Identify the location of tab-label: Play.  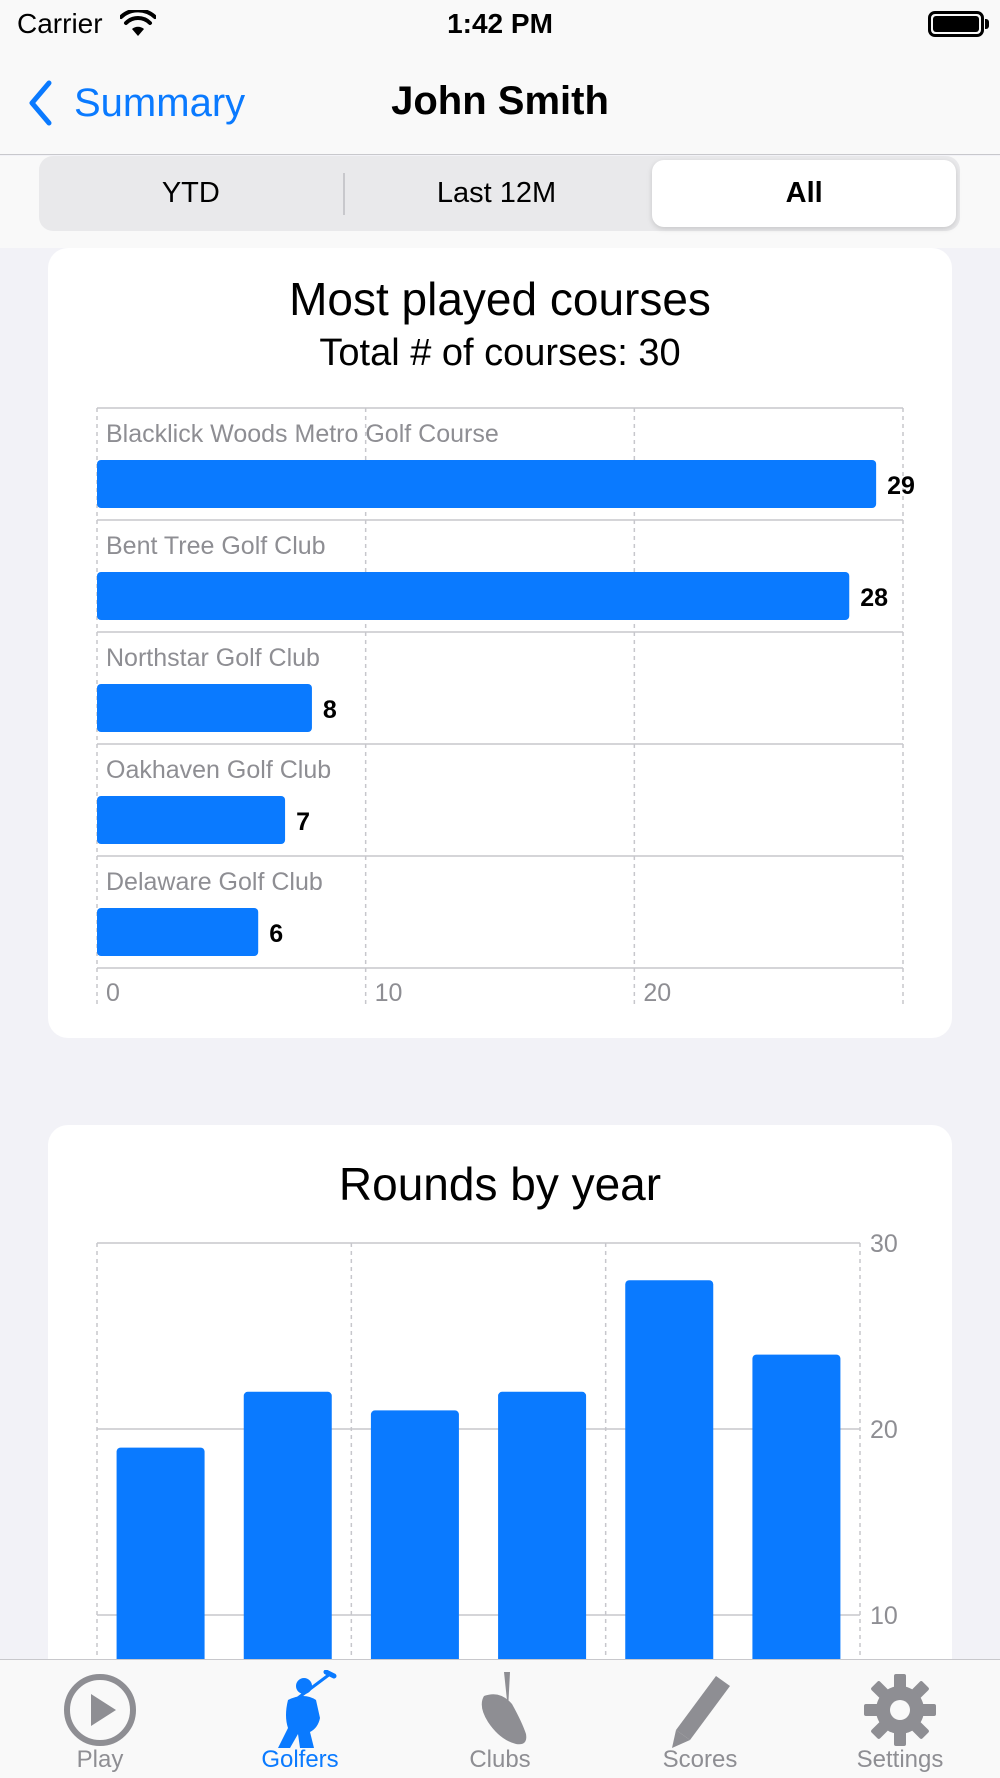
(100, 1759).